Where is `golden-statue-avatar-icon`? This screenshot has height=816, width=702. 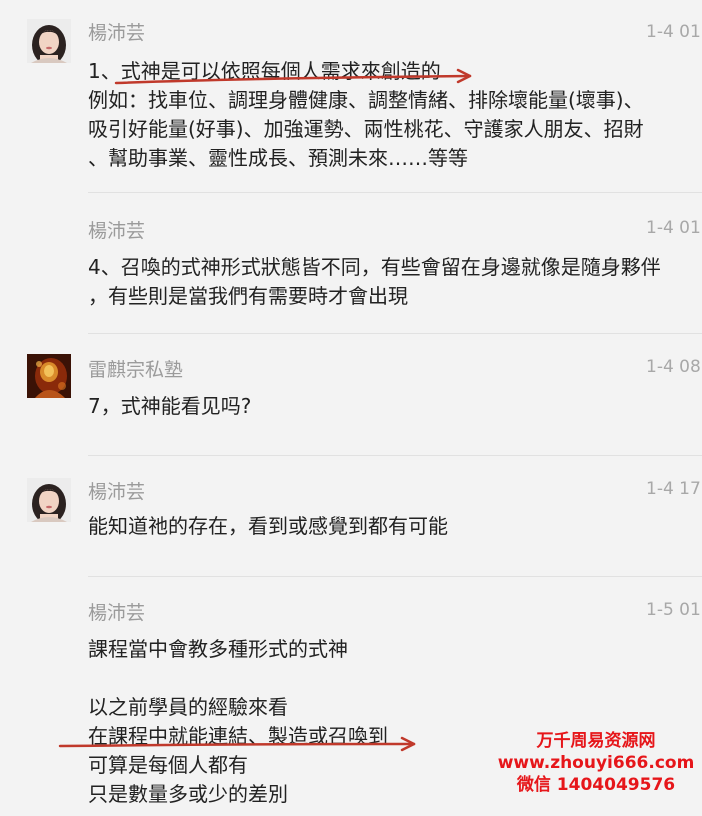
golden-statue-avatar-icon is located at coordinates (49, 376).